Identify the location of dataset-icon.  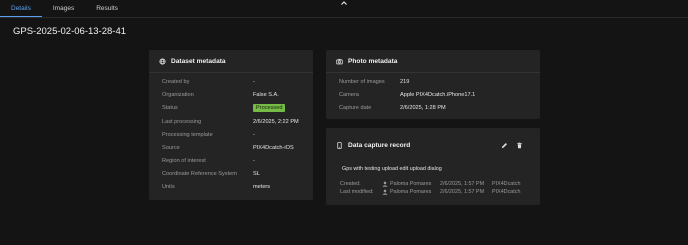
(162, 61).